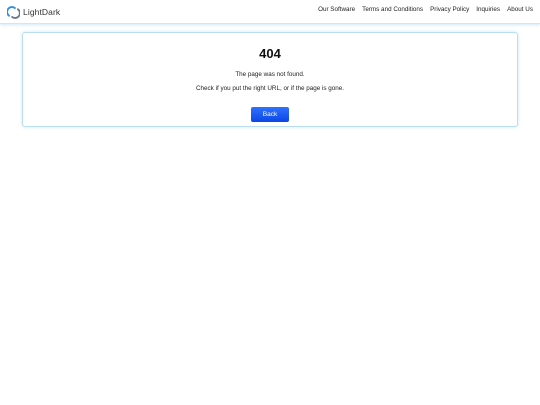 This screenshot has width=540, height=405. What do you see at coordinates (488, 9) in the screenshot?
I see `nav-inquiries: Inquiries` at bounding box center [488, 9].